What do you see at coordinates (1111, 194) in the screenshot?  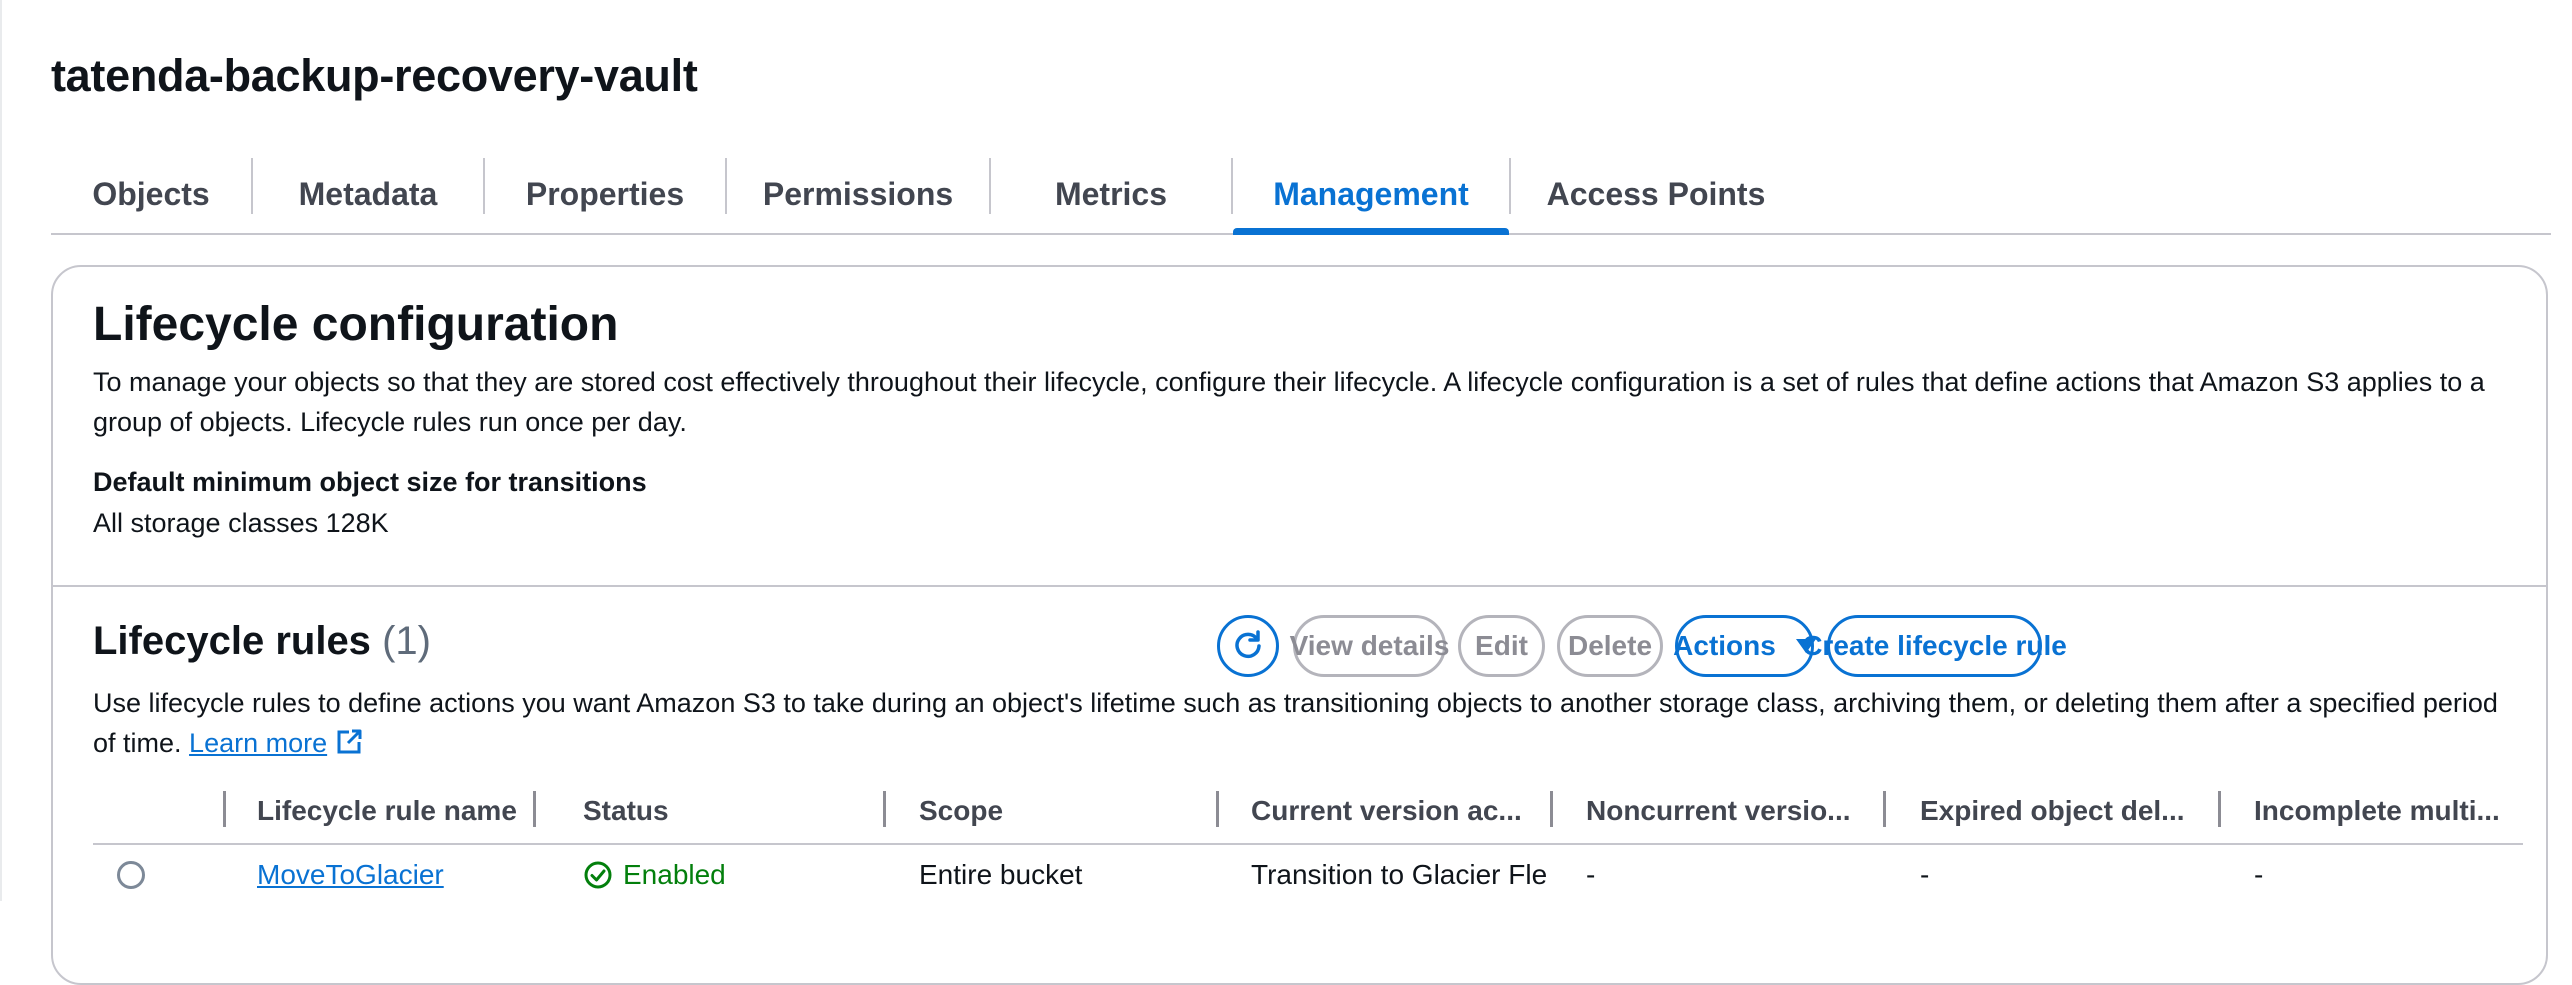 I see `tab-metrics: Metrics` at bounding box center [1111, 194].